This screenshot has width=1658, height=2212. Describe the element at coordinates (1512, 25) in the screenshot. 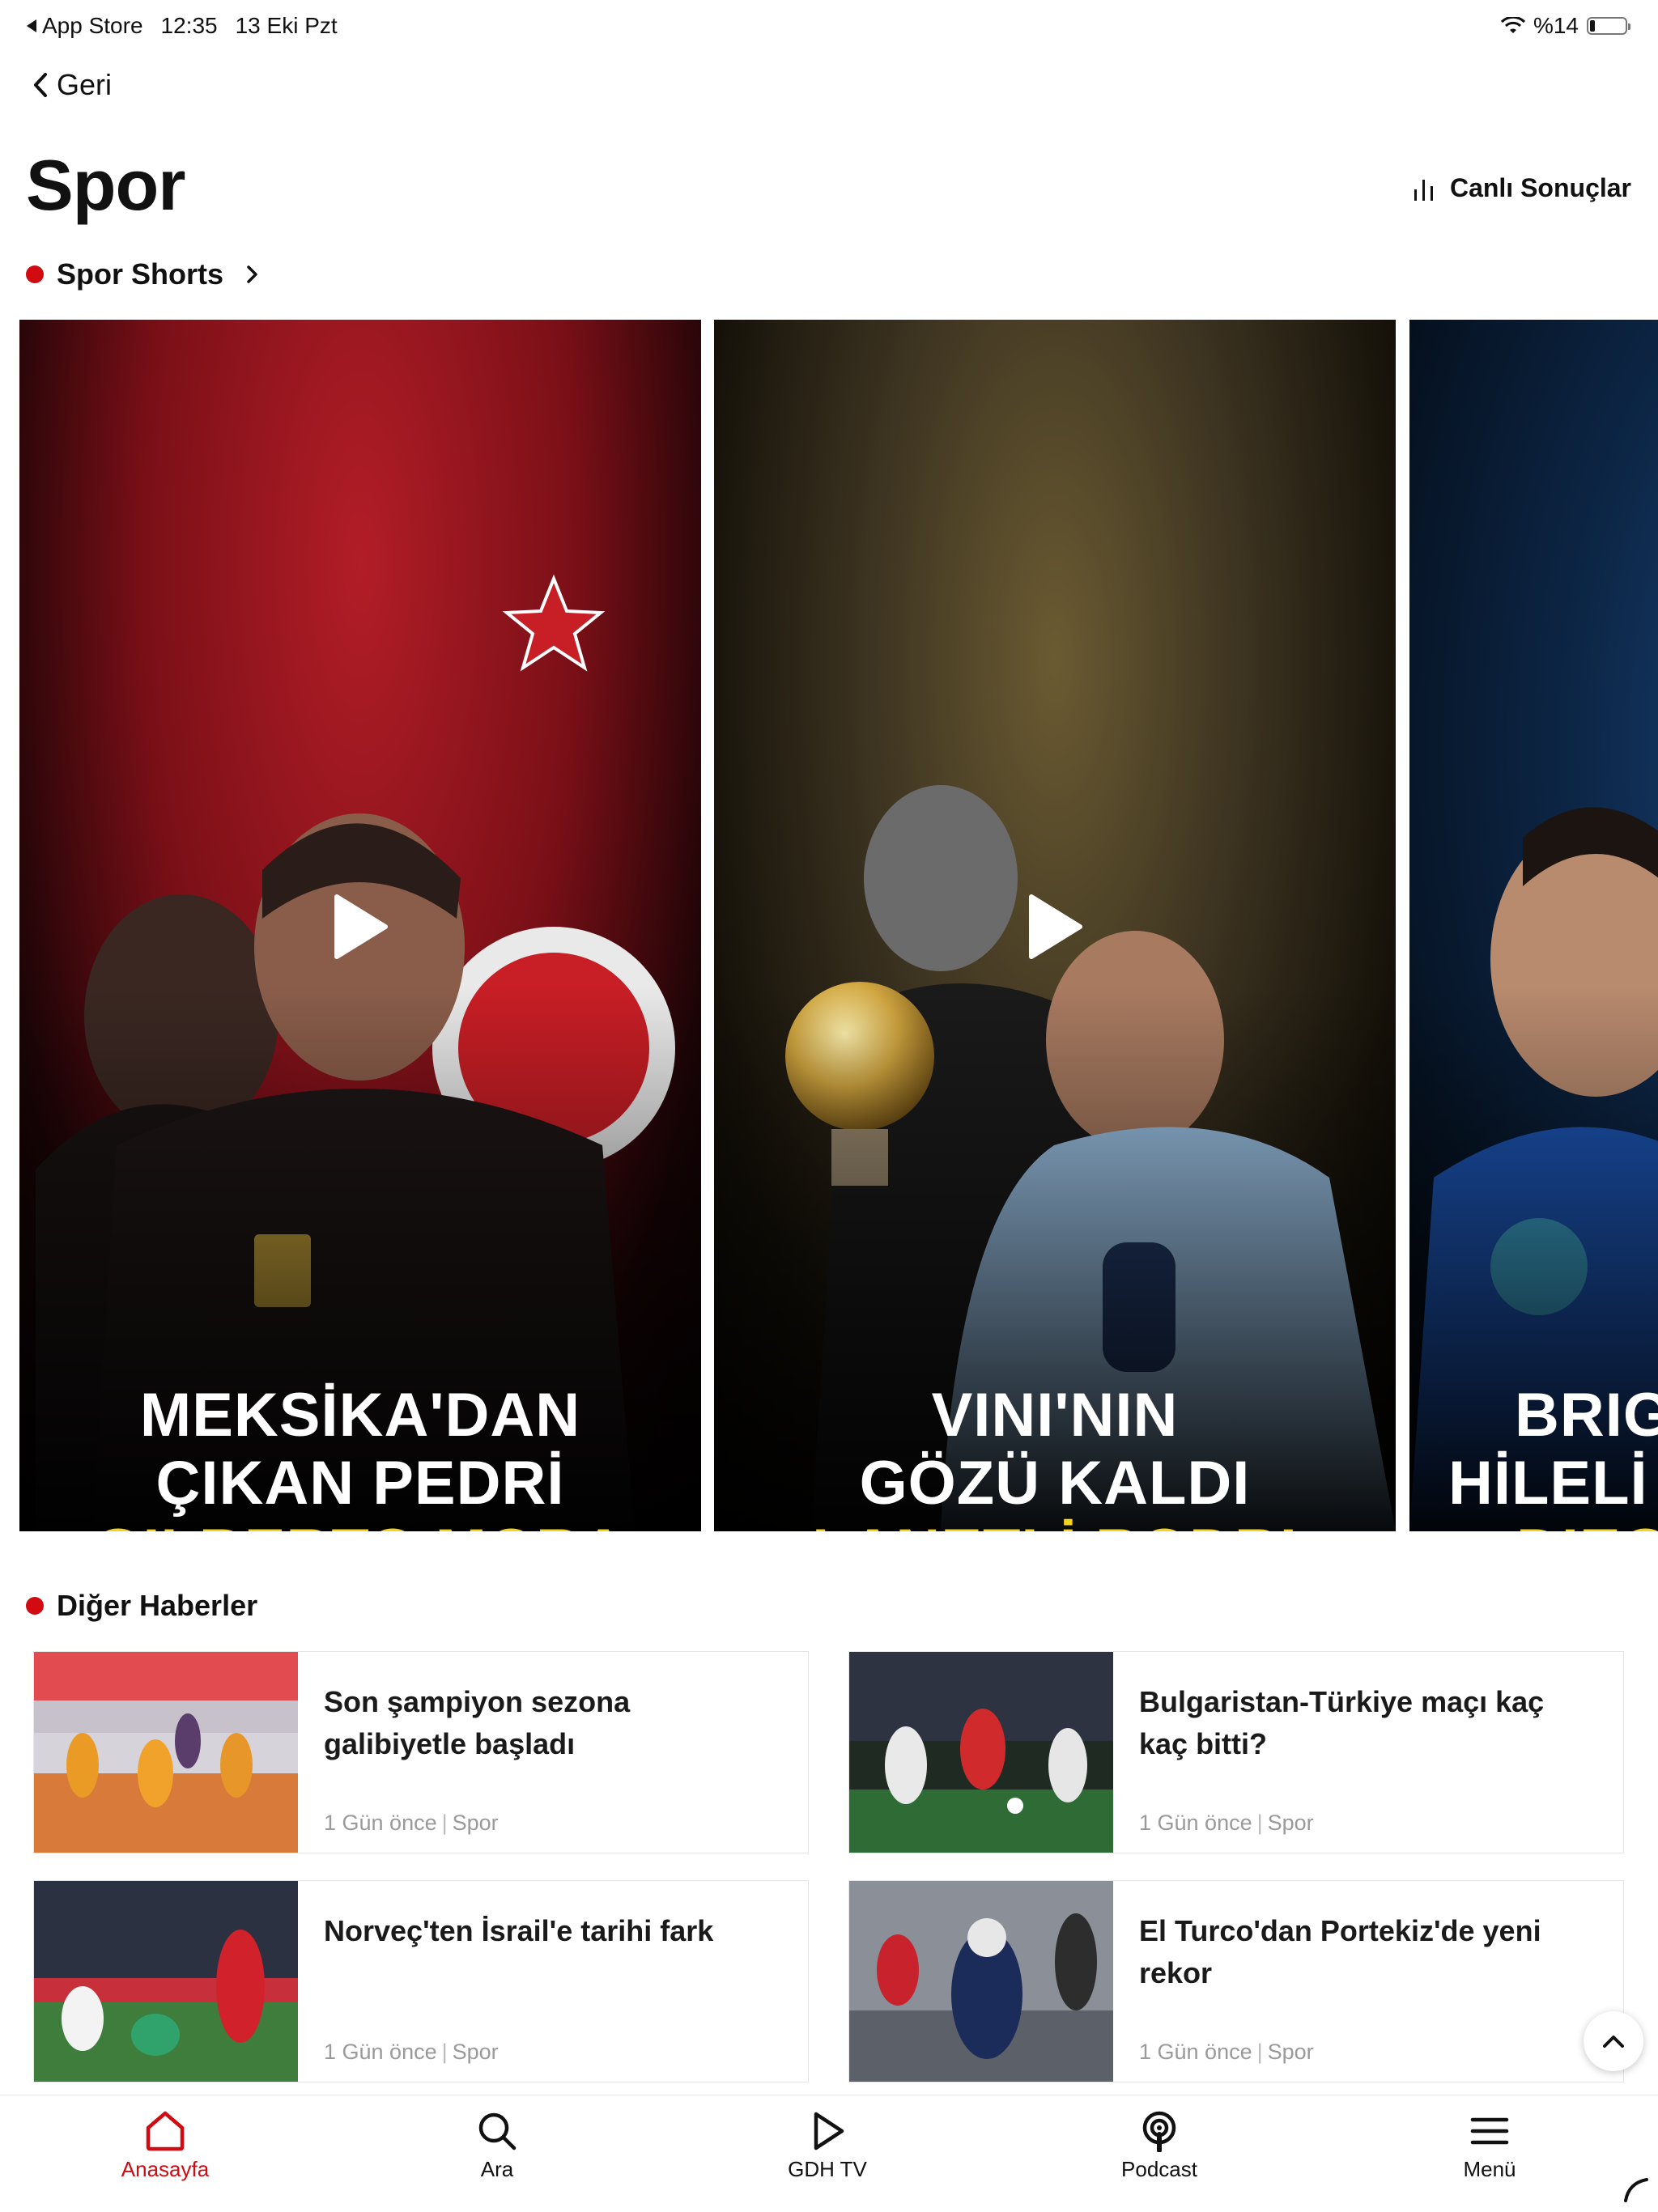

I see `wifi-icon` at that location.